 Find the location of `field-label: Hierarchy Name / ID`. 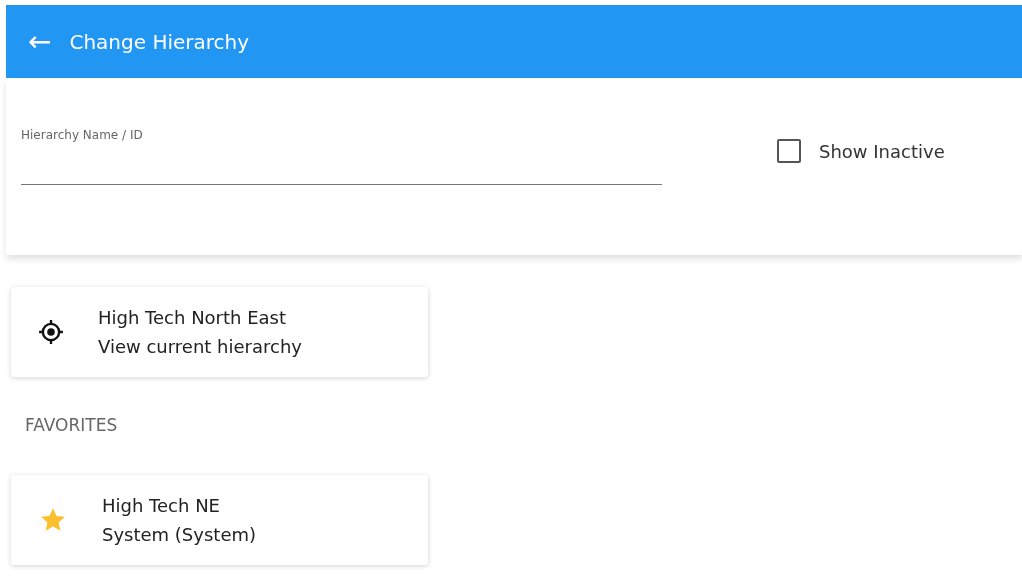

field-label: Hierarchy Name / ID is located at coordinates (82, 135).